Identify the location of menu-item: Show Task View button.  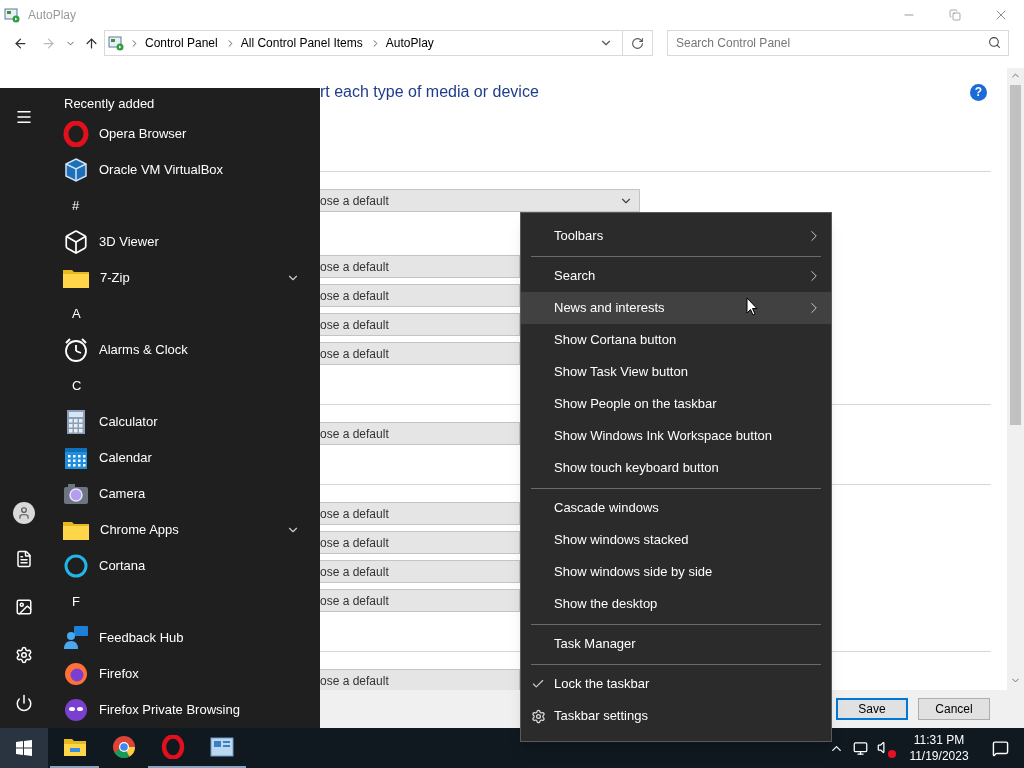
(676, 372).